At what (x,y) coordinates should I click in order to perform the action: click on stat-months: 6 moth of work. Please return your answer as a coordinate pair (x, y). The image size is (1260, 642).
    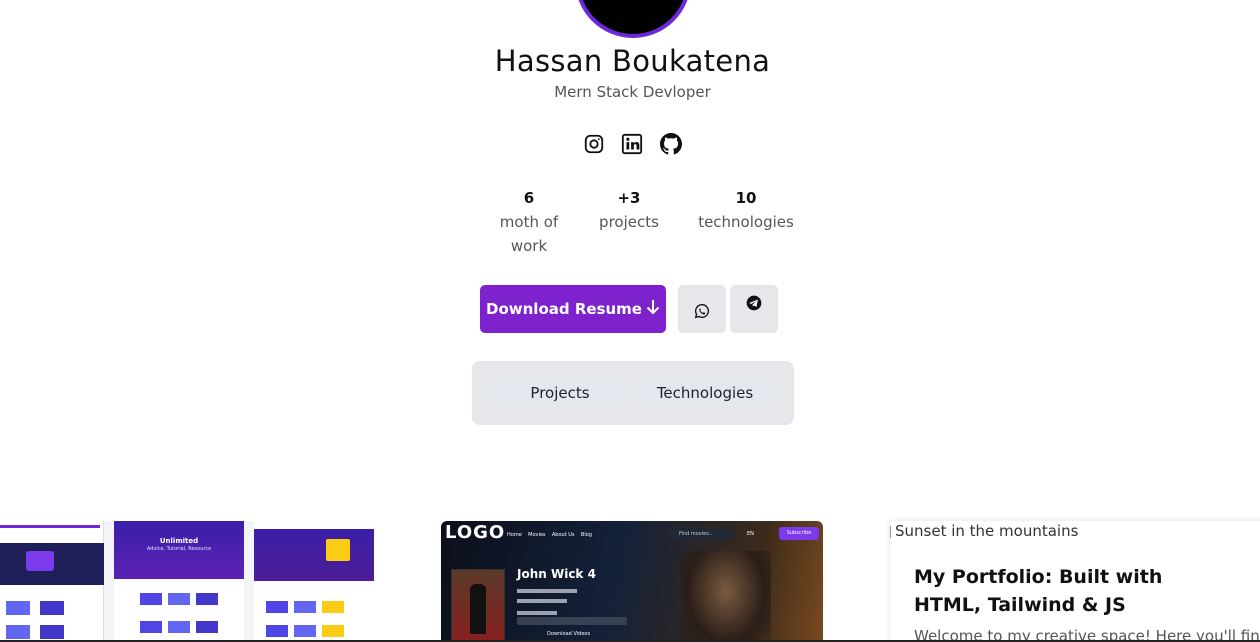
    Looking at the image, I should click on (529, 222).